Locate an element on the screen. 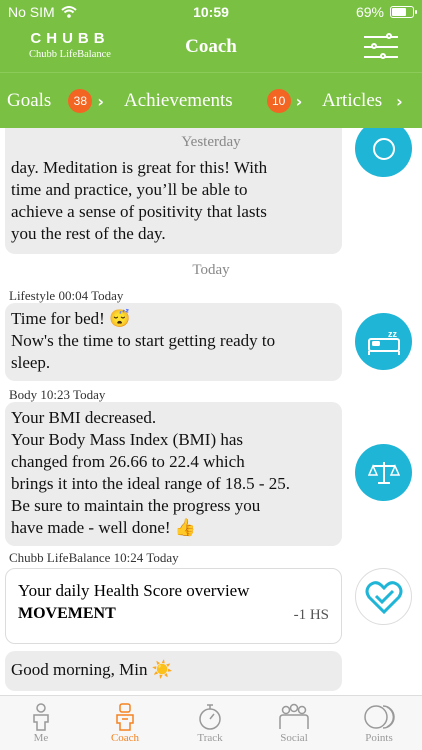 The image size is (422, 750). nav-me: Me is located at coordinates (41, 723).